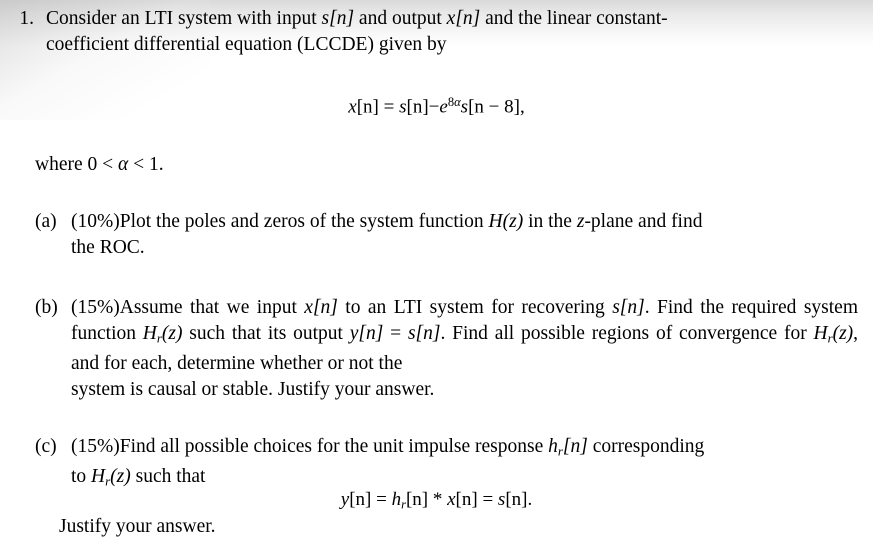  I want to click on eqc-convolution-operator: *, so click(437, 499).